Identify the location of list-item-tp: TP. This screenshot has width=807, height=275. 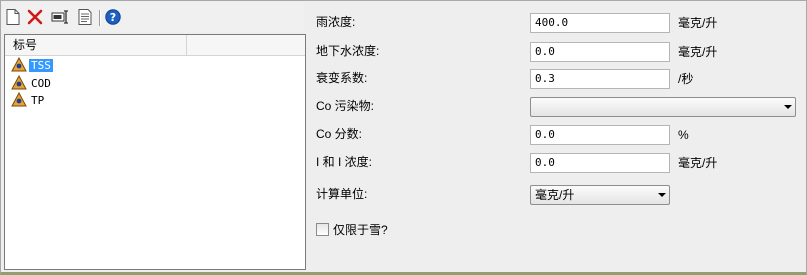
(28, 100).